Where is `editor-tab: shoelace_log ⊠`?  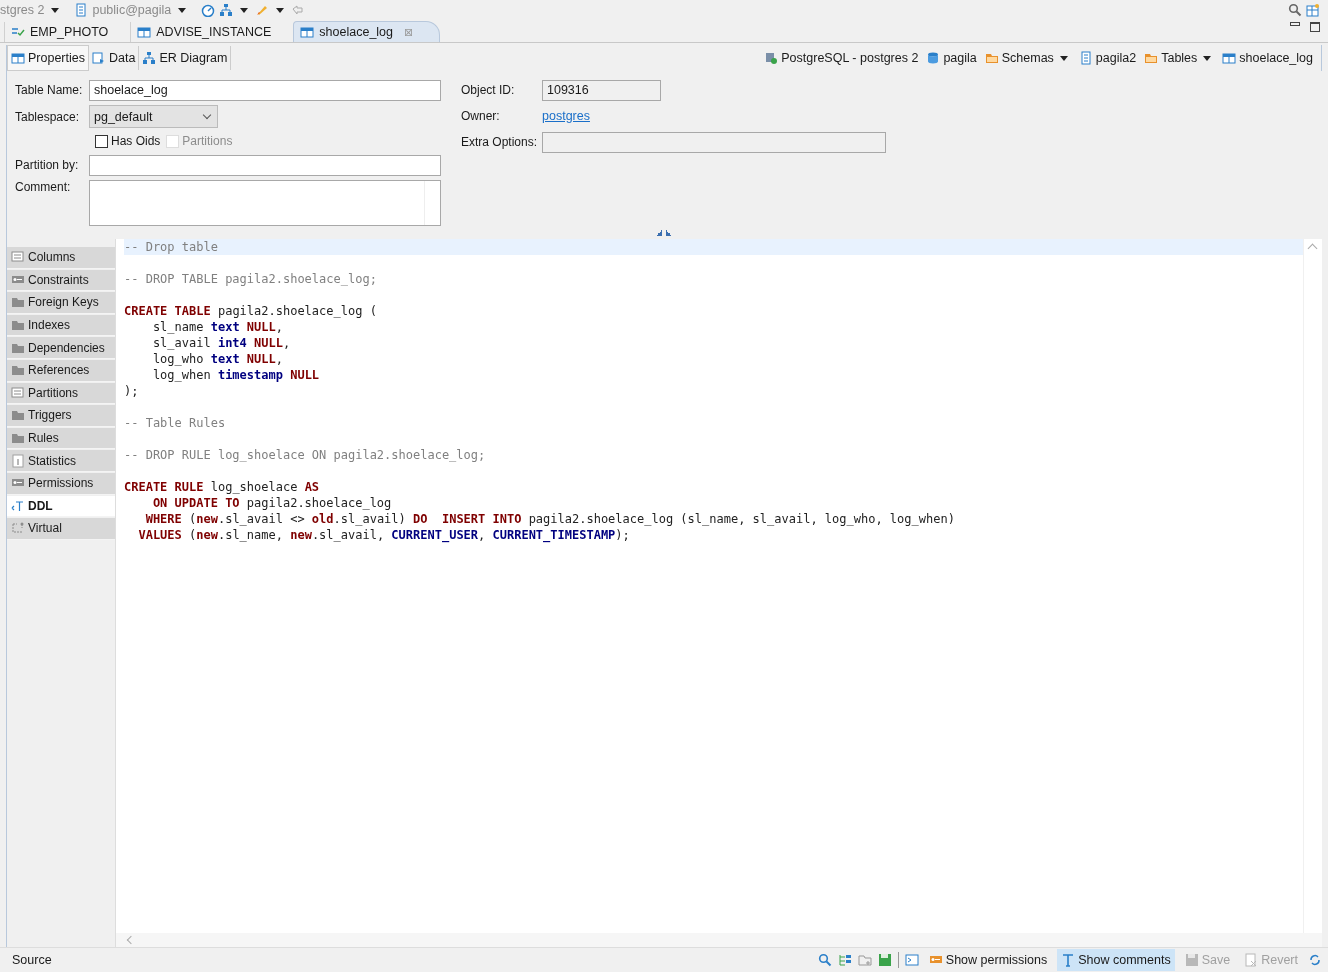
editor-tab: shoelace_log ⊠ is located at coordinates (367, 31).